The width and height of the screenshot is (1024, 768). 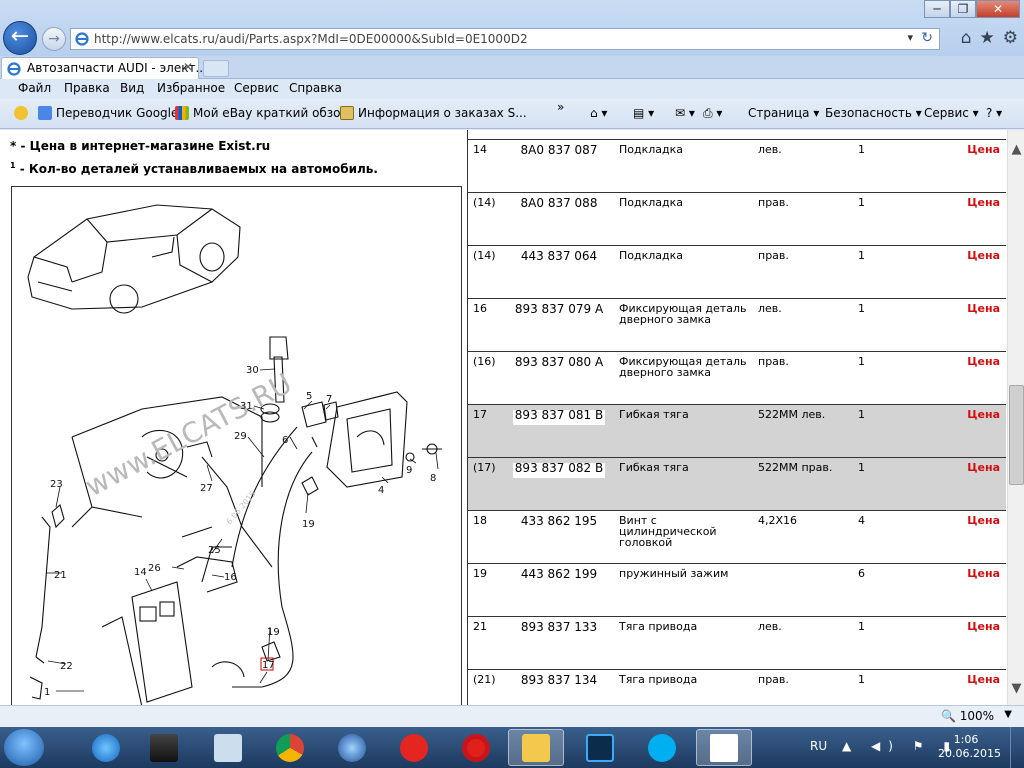 What do you see at coordinates (559, 205) in the screenshot?
I see `part-catalog-number: 8A0 837 088` at bounding box center [559, 205].